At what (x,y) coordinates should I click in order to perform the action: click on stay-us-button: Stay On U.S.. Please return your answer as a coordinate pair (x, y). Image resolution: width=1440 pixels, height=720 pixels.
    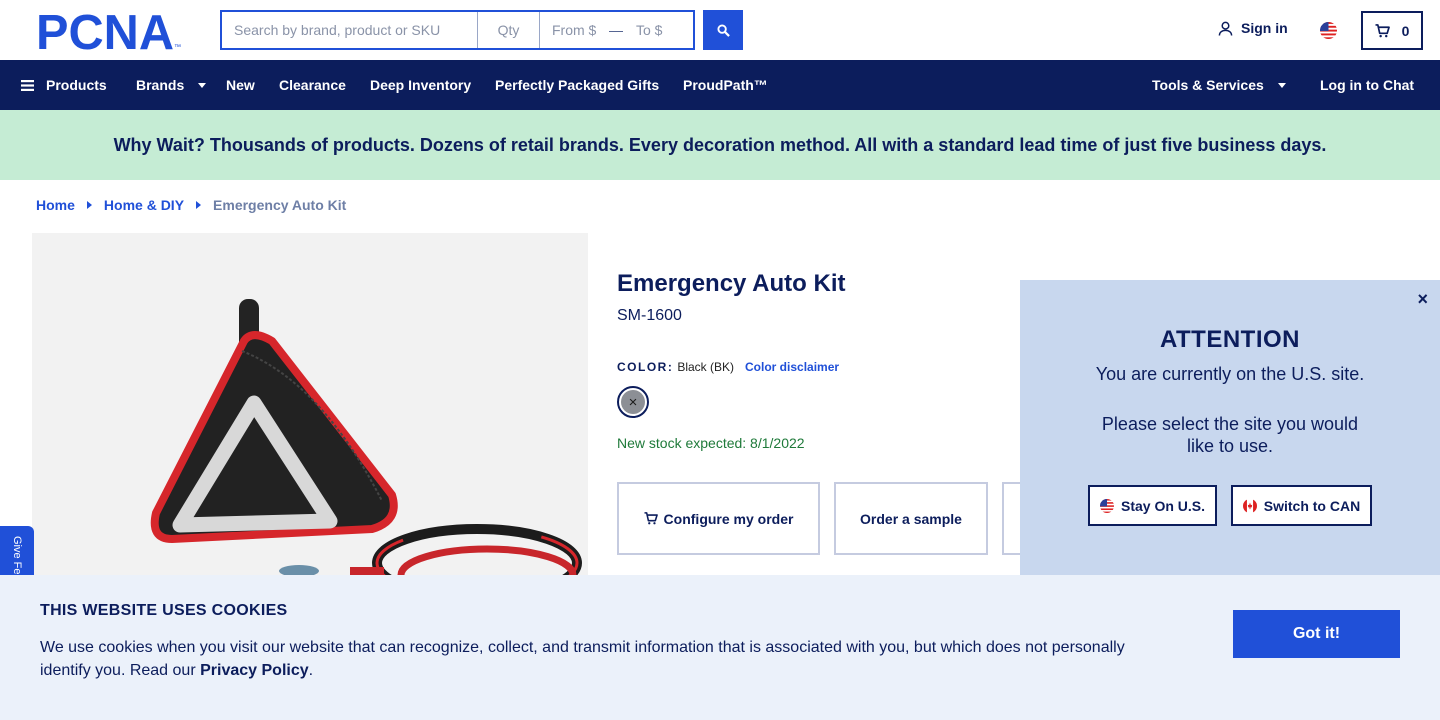
    Looking at the image, I should click on (1152, 505).